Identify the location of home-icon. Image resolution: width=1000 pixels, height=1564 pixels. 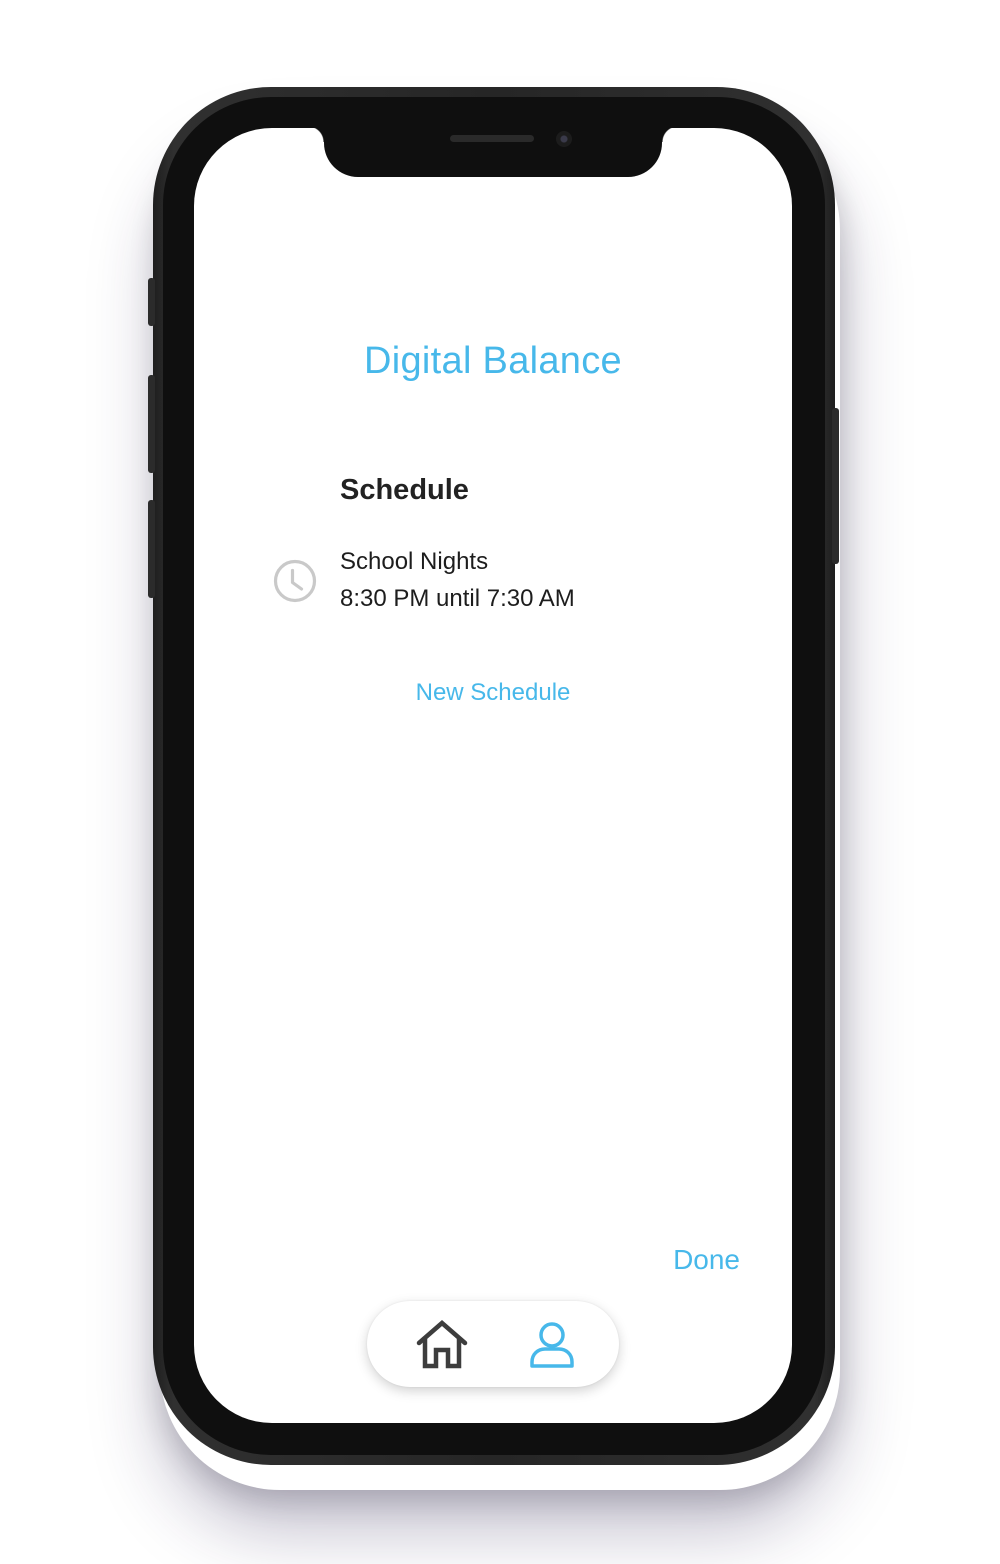
(442, 1344).